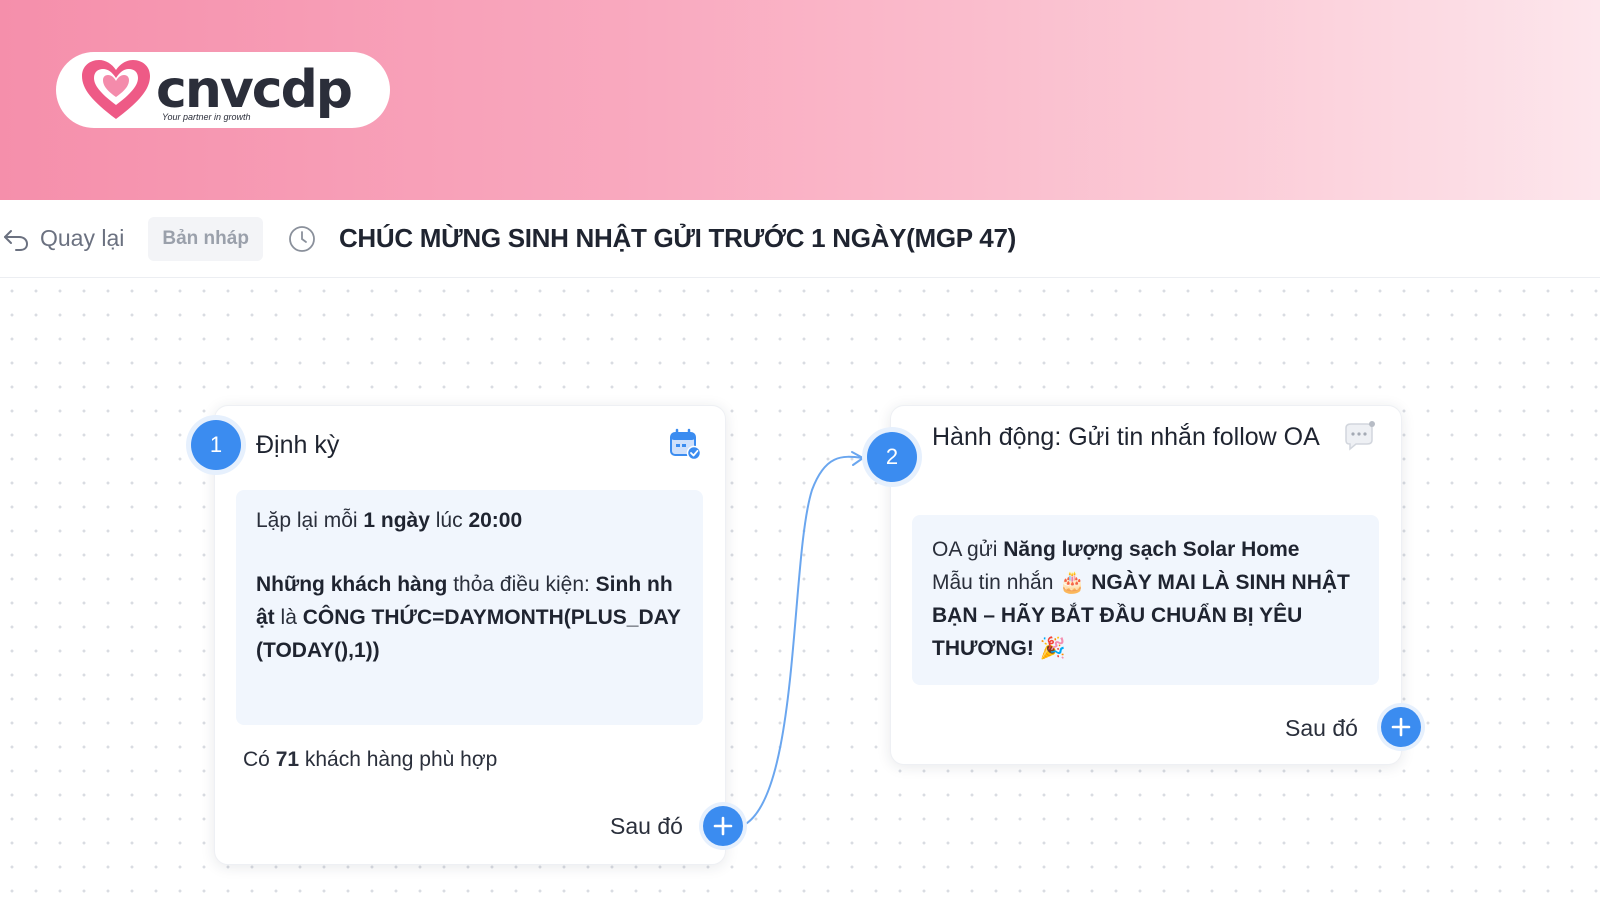  What do you see at coordinates (1126, 437) in the screenshot?
I see `node-title-action: Hành động: Gửi tin nhắn follow OA` at bounding box center [1126, 437].